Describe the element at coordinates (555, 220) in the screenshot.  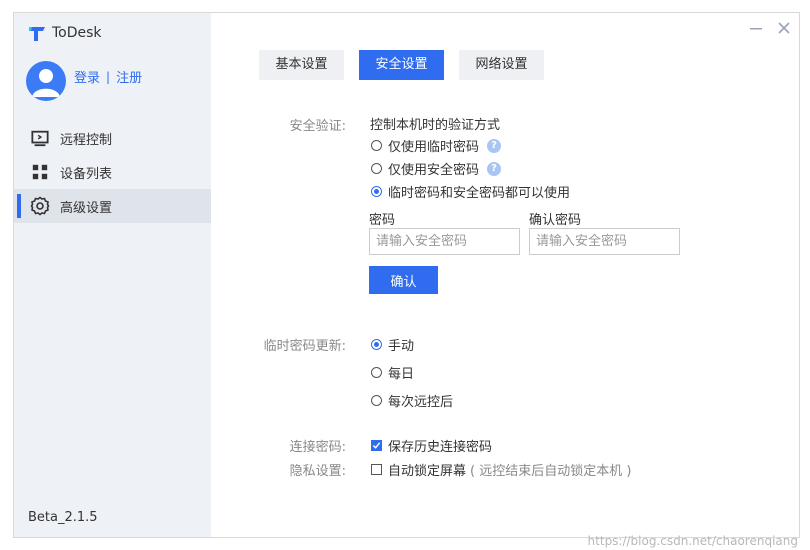
I see `confirm-password-label: 确认密码` at that location.